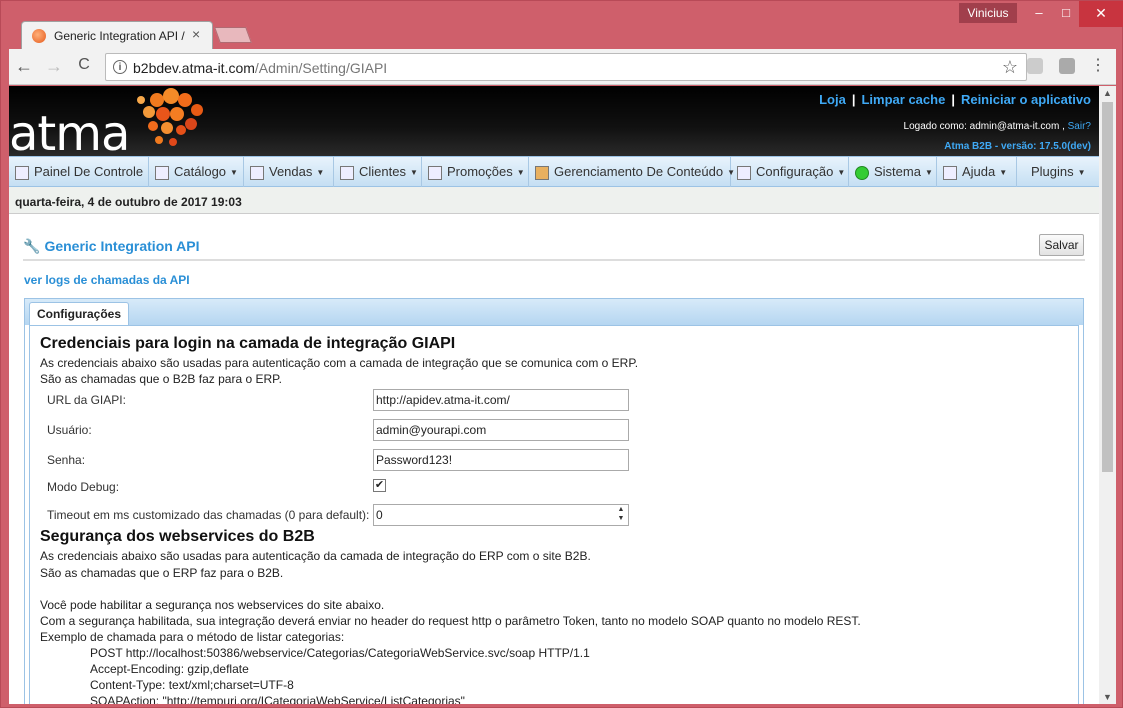 The width and height of the screenshot is (1123, 708). What do you see at coordinates (22, 172) in the screenshot?
I see `dashboard-icon` at bounding box center [22, 172].